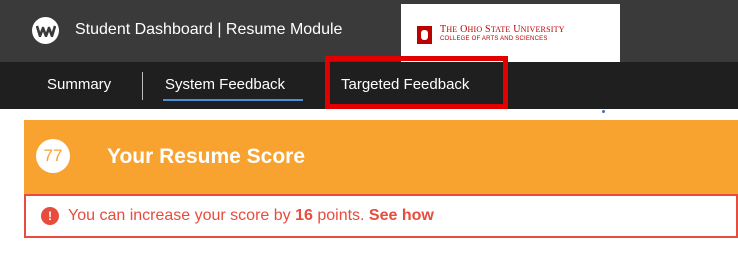 The width and height of the screenshot is (738, 255). Describe the element at coordinates (416, 82) in the screenshot. I see `targeted-feedback-highlight` at that location.